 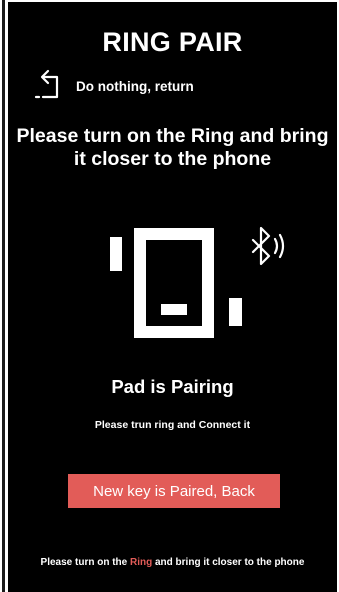 What do you see at coordinates (235, 312) in the screenshot?
I see `right-ring-marker` at bounding box center [235, 312].